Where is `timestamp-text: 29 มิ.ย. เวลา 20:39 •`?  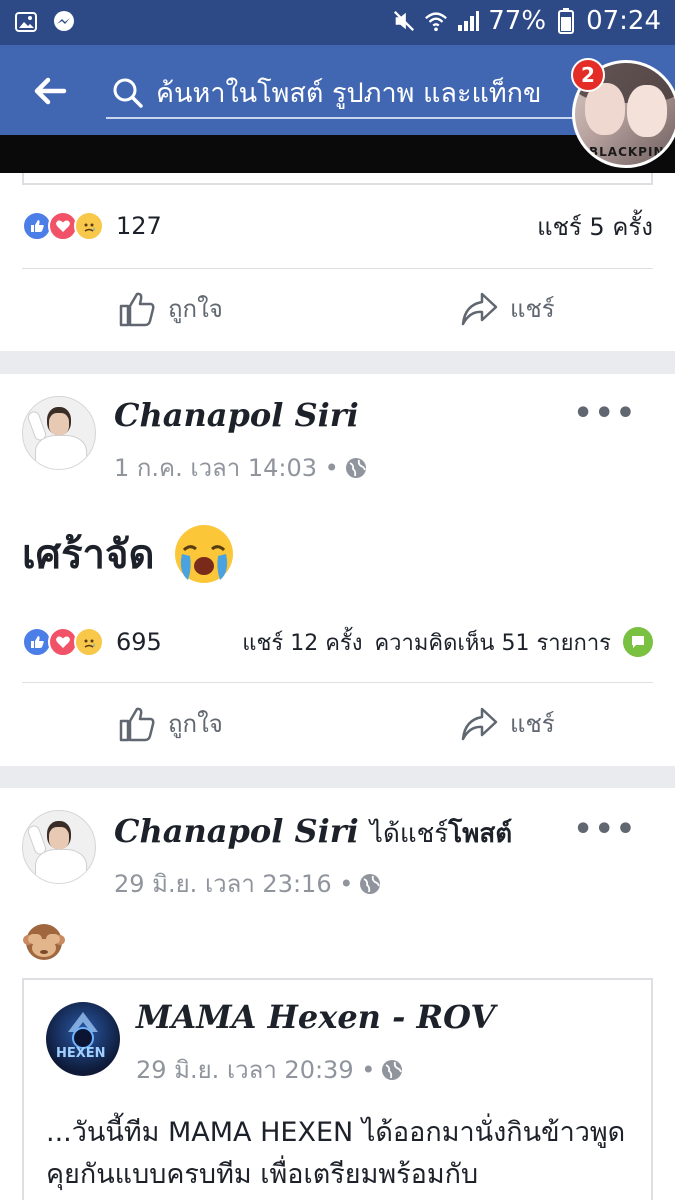 timestamp-text: 29 มิ.ย. เวลา 20:39 • is located at coordinates (256, 1070).